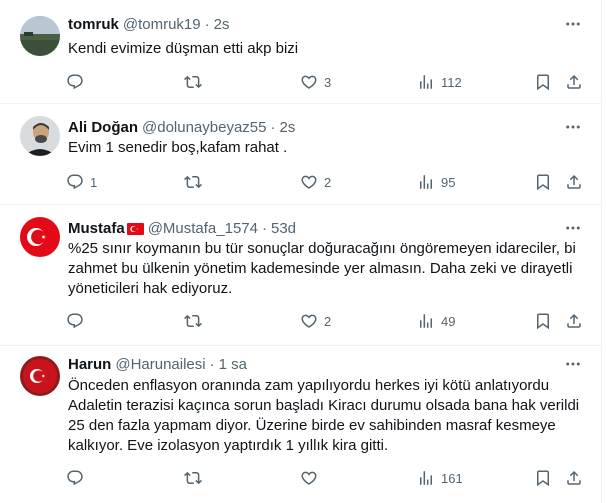 The height and width of the screenshot is (503, 606). I want to click on tweet-text: Kendi evimize düşman etti akp bizi, so click(183, 48).